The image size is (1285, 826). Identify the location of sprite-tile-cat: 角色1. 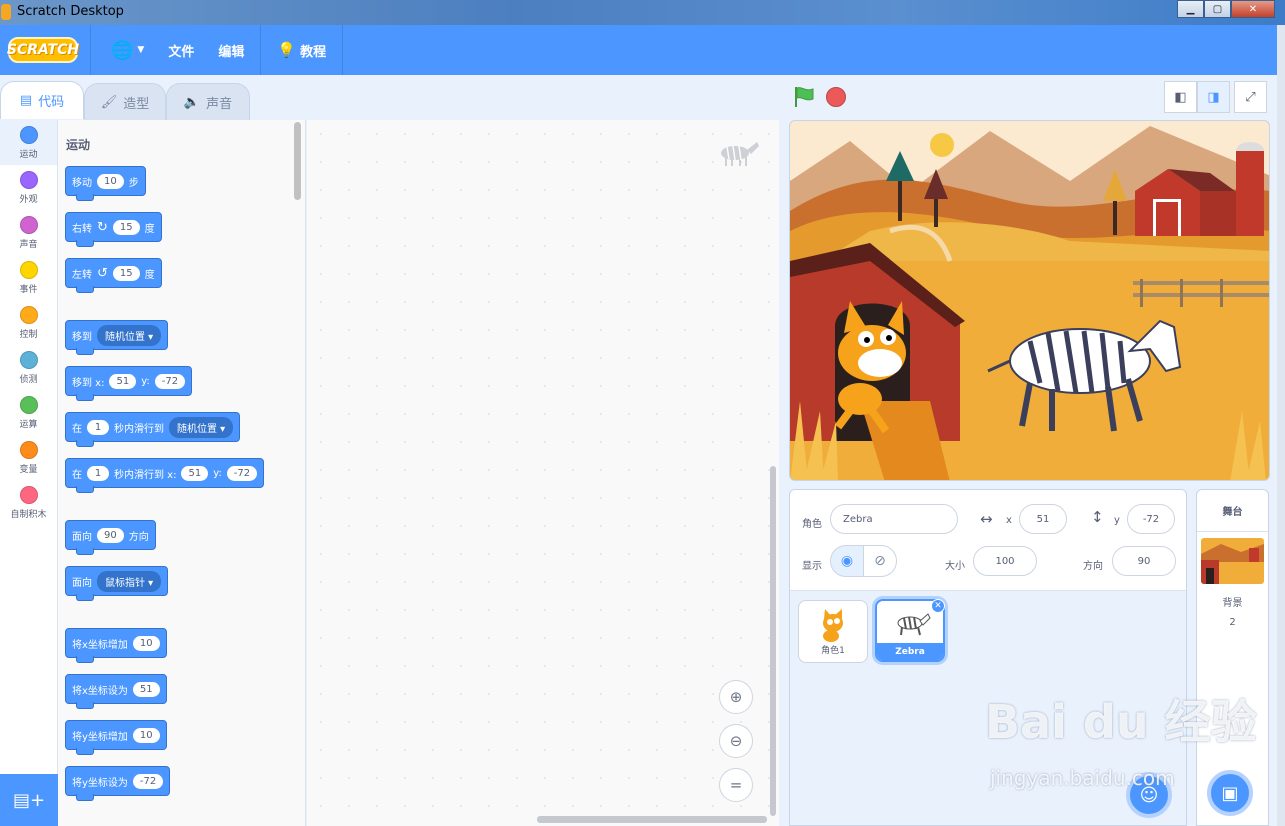
(833, 631).